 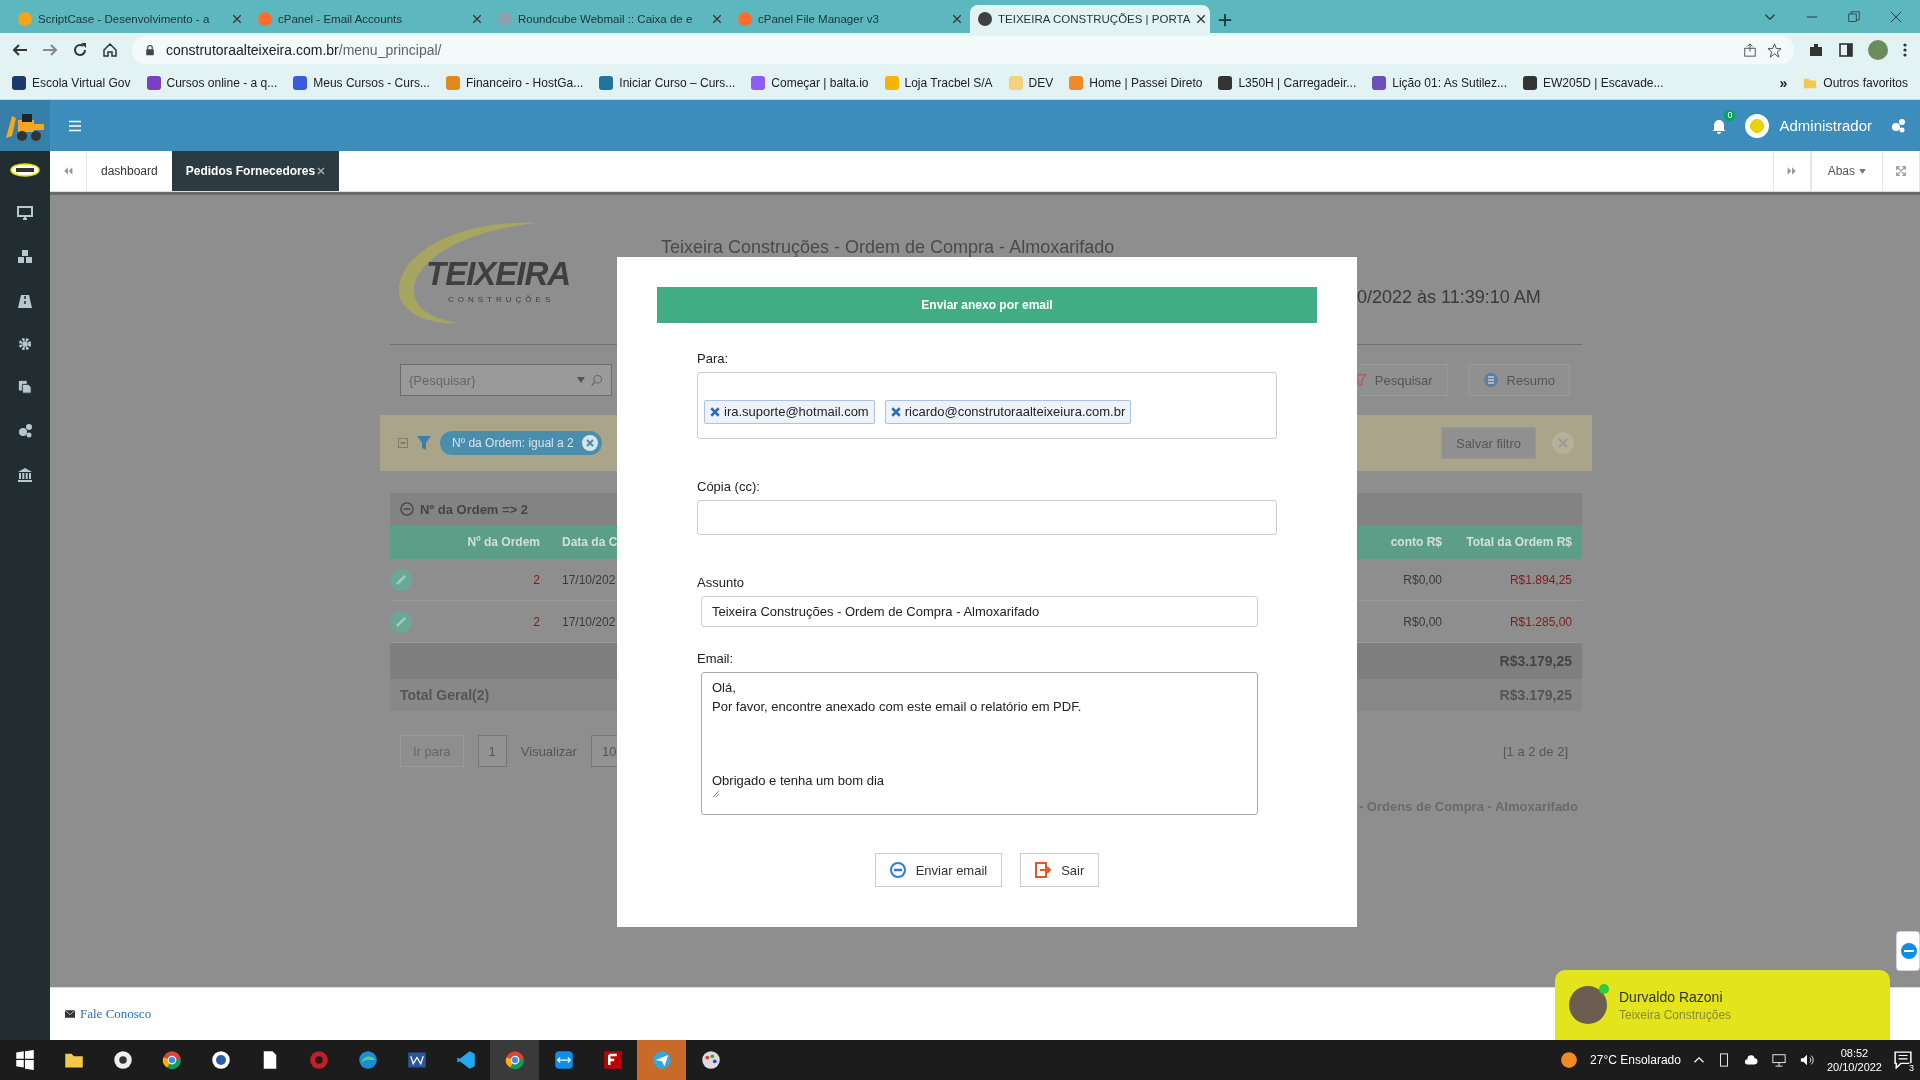 What do you see at coordinates (610, 19) in the screenshot?
I see `browser-tab: Roundcube Webmail :: Caixa de e` at bounding box center [610, 19].